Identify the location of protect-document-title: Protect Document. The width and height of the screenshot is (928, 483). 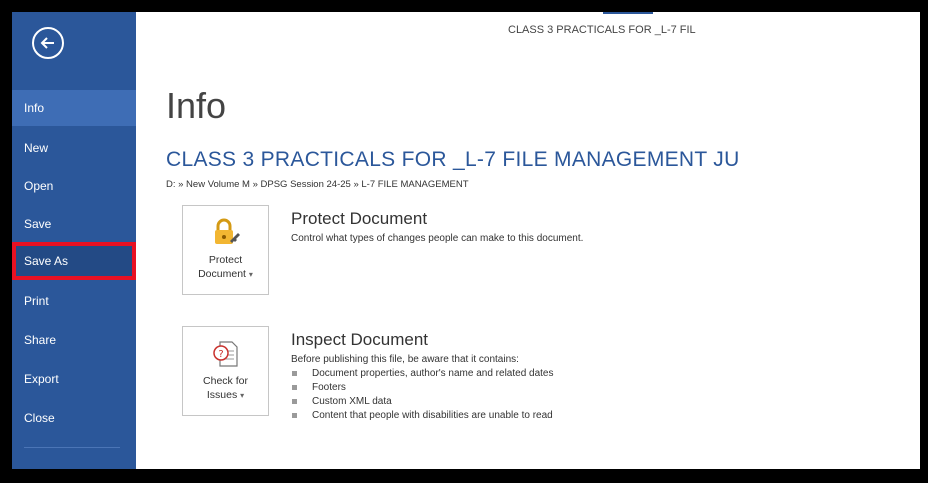
(359, 218).